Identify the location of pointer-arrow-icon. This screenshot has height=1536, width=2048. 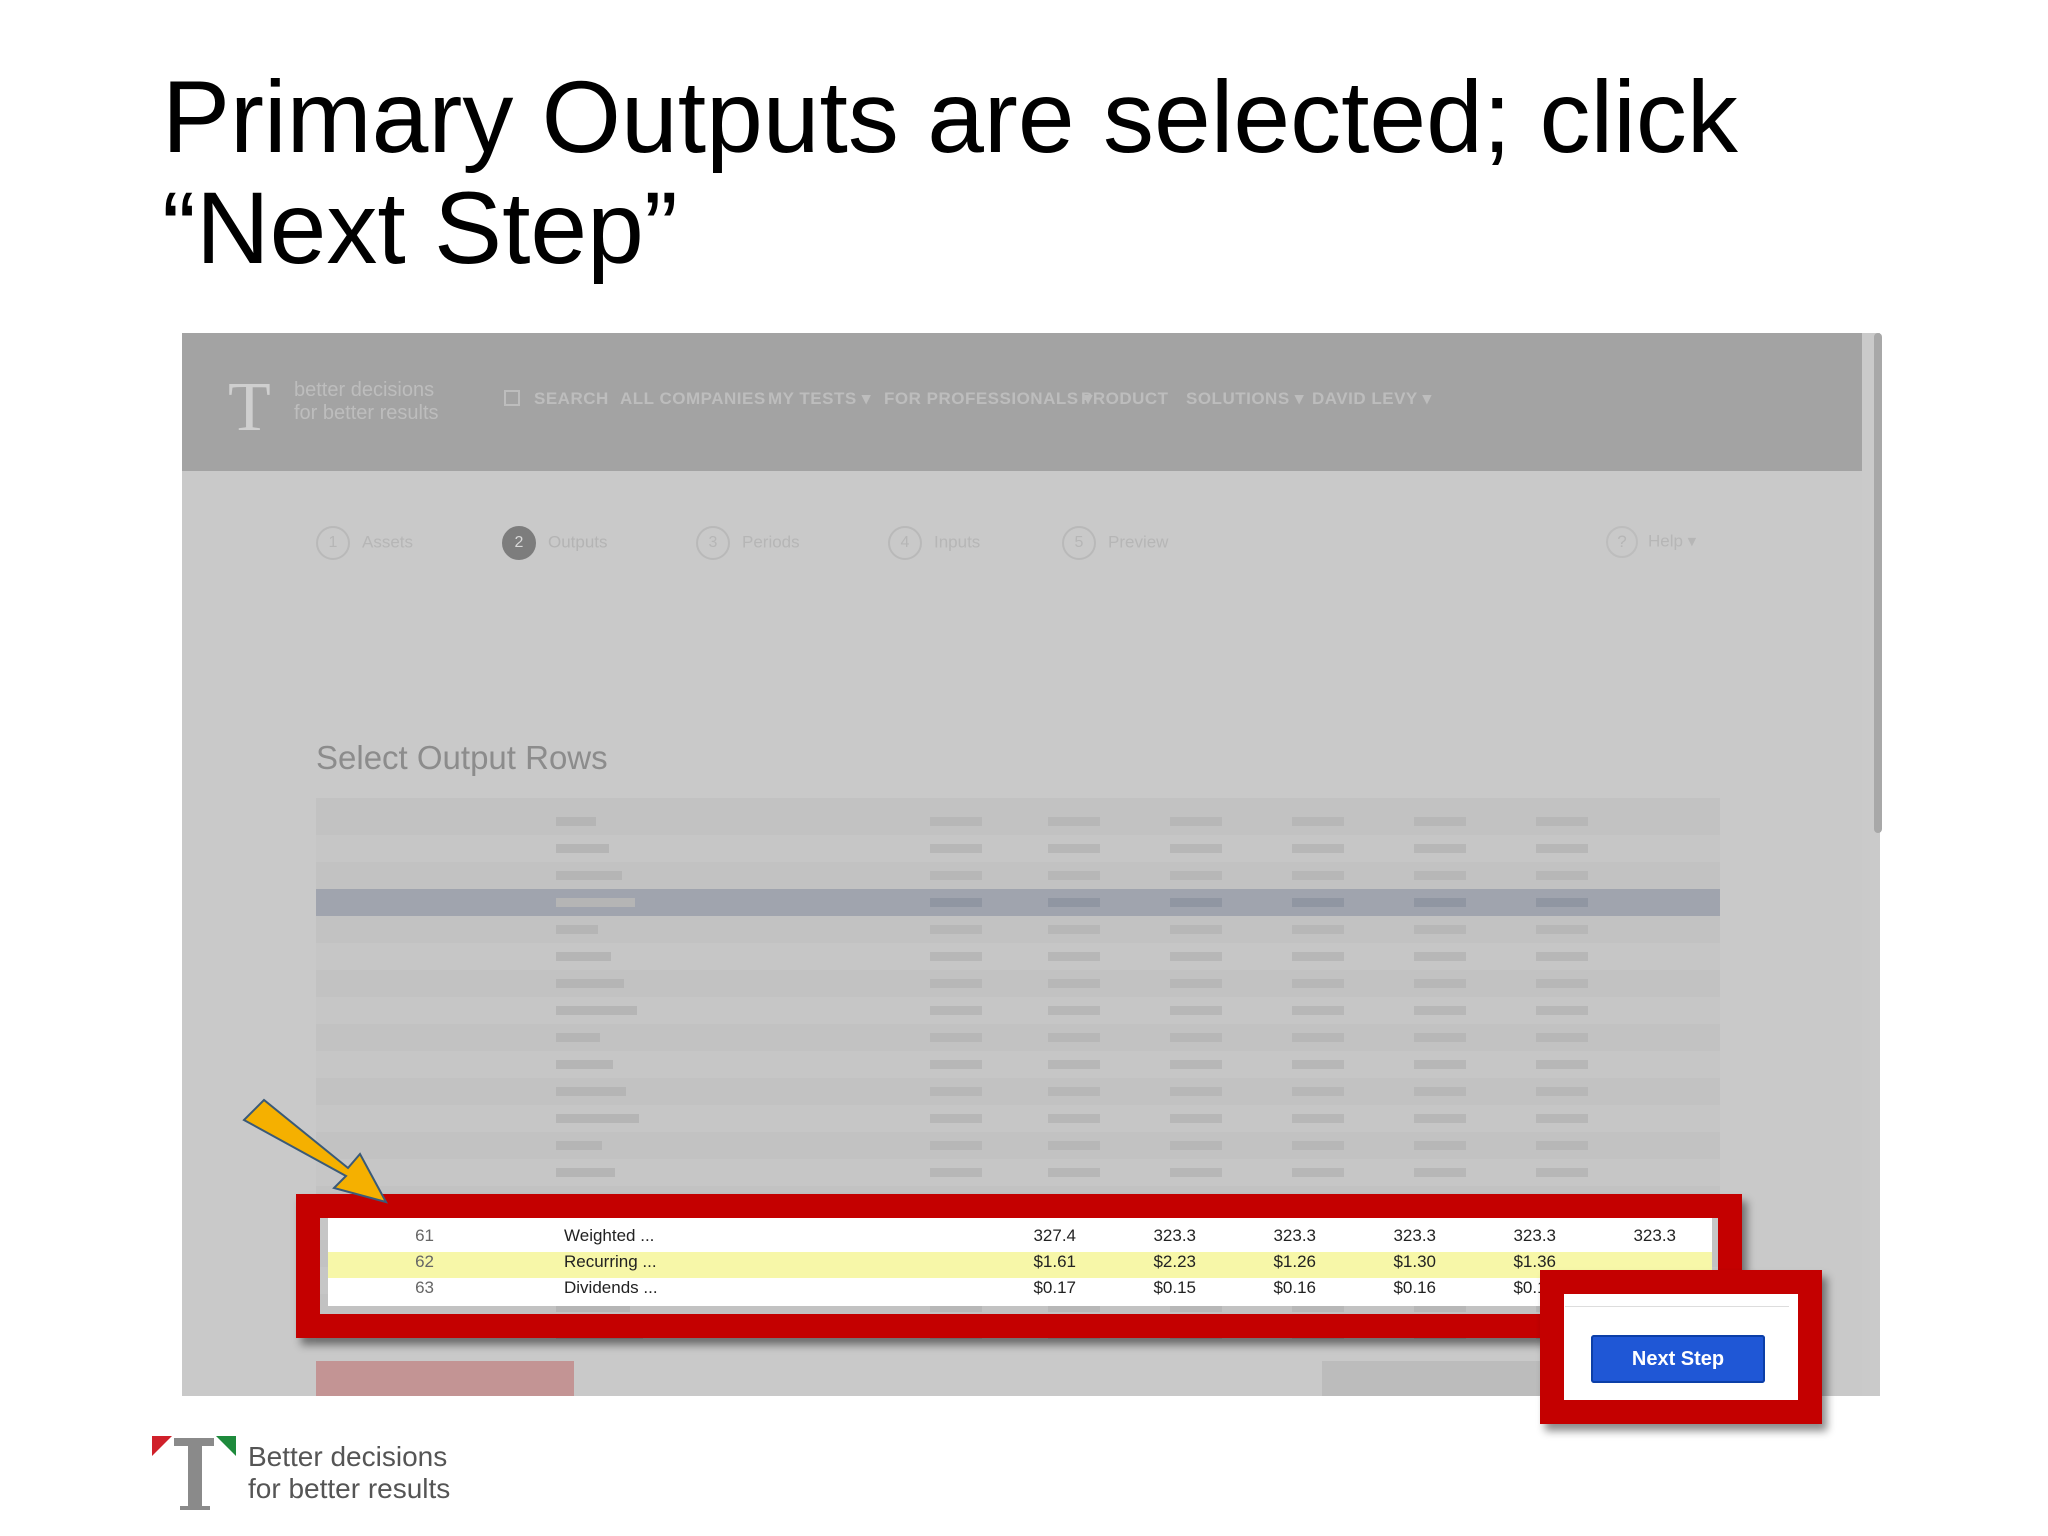
(315, 1151).